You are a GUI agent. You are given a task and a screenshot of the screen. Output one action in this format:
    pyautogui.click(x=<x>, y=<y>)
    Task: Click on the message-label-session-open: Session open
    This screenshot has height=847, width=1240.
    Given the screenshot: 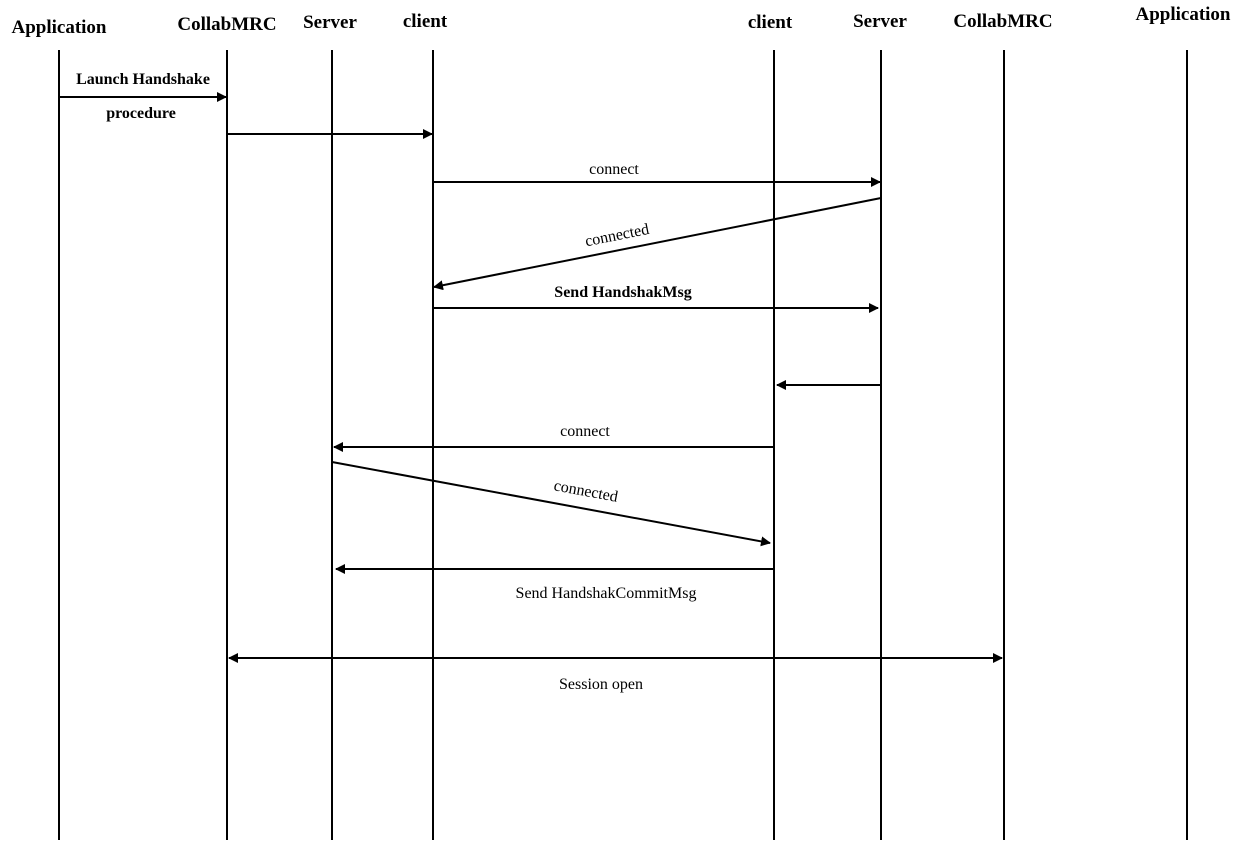 What is the action you would take?
    pyautogui.click(x=601, y=684)
    